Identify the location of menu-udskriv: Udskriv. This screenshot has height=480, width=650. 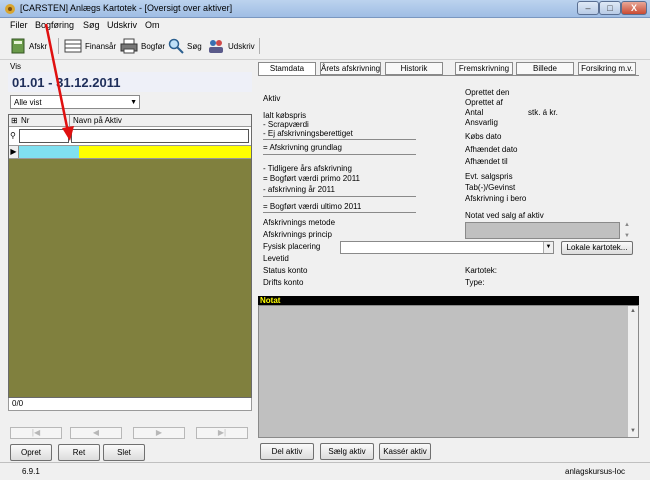
(122, 25).